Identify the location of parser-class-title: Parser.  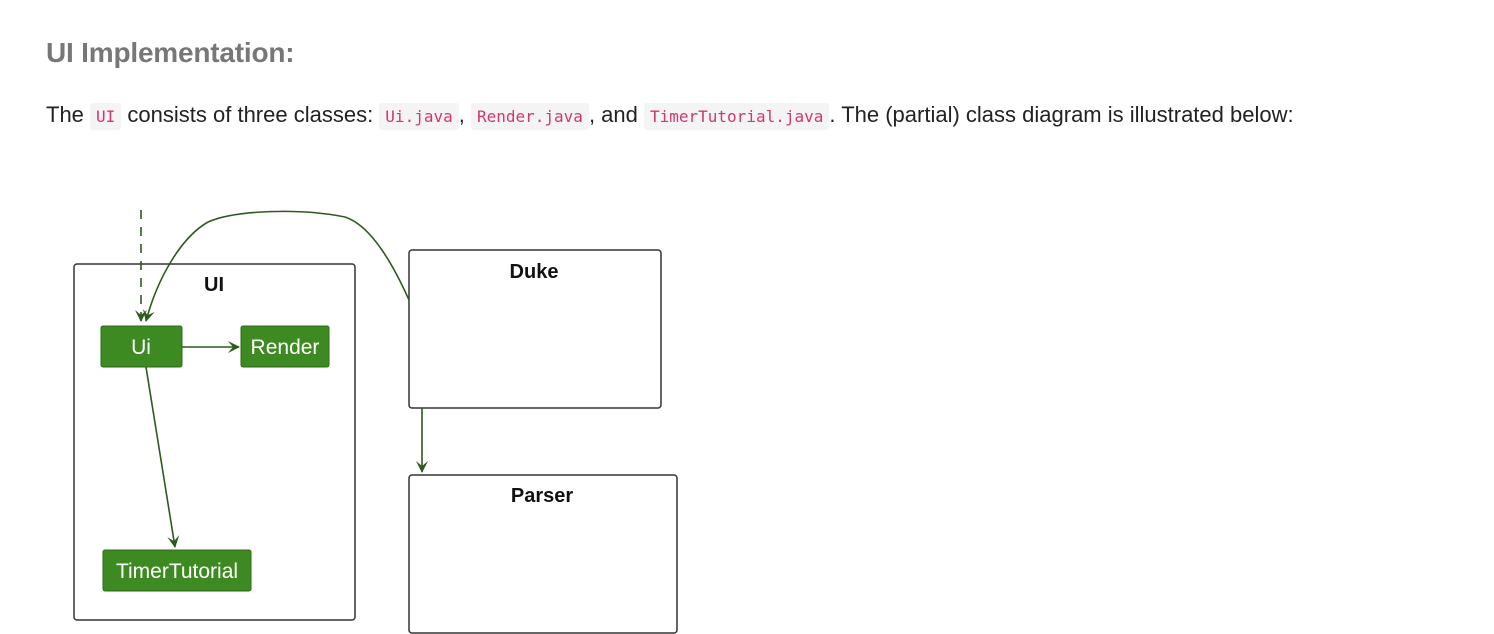
(542, 496).